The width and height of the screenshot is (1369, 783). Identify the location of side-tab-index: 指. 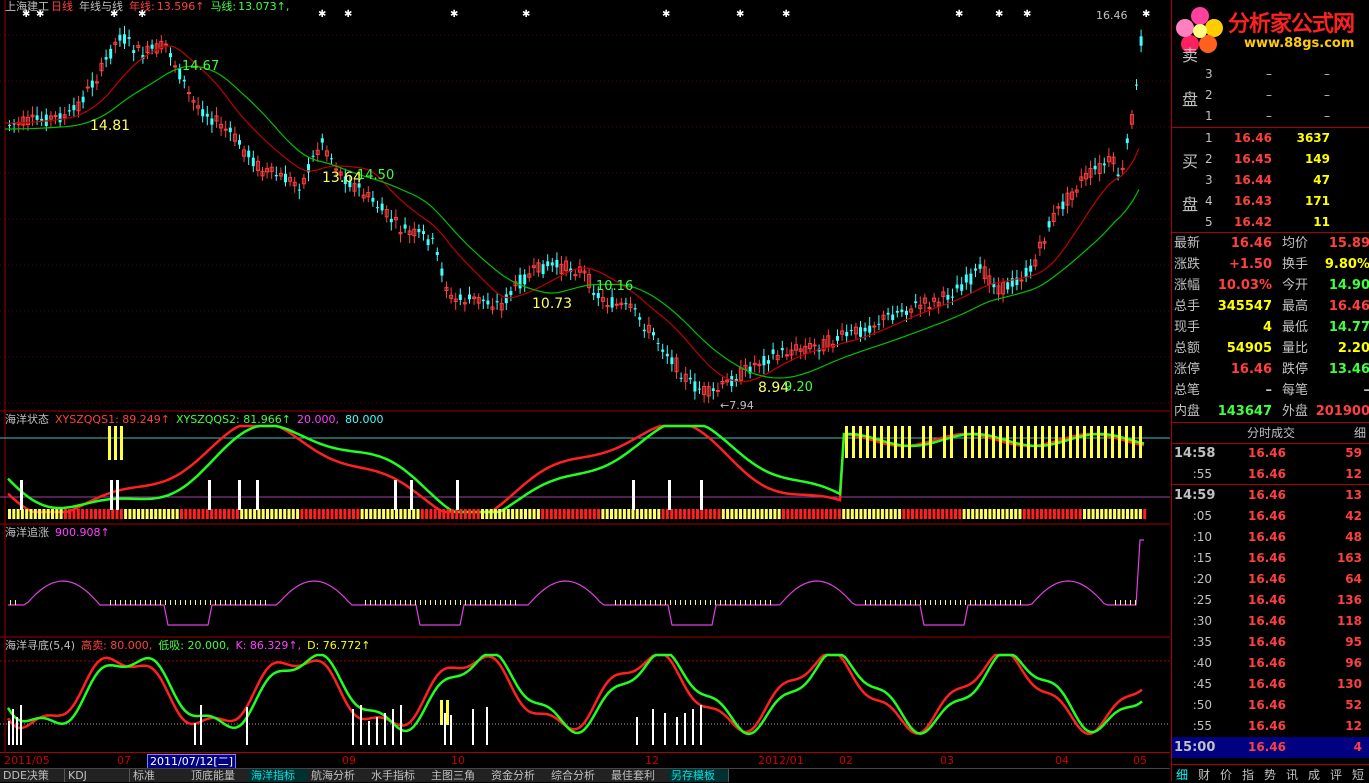
(1248, 774).